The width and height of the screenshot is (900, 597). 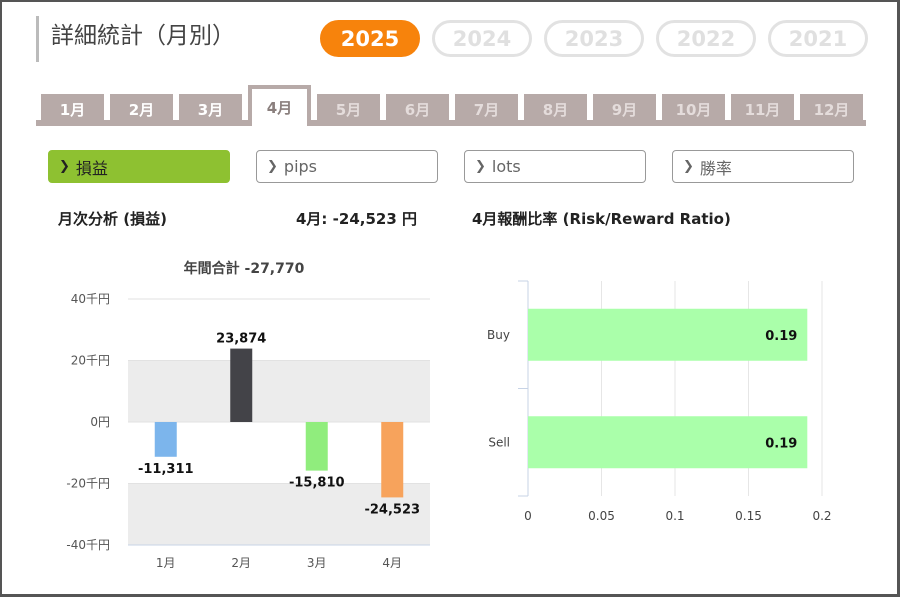 I want to click on x-tick-label: 0.1, so click(x=674, y=516).